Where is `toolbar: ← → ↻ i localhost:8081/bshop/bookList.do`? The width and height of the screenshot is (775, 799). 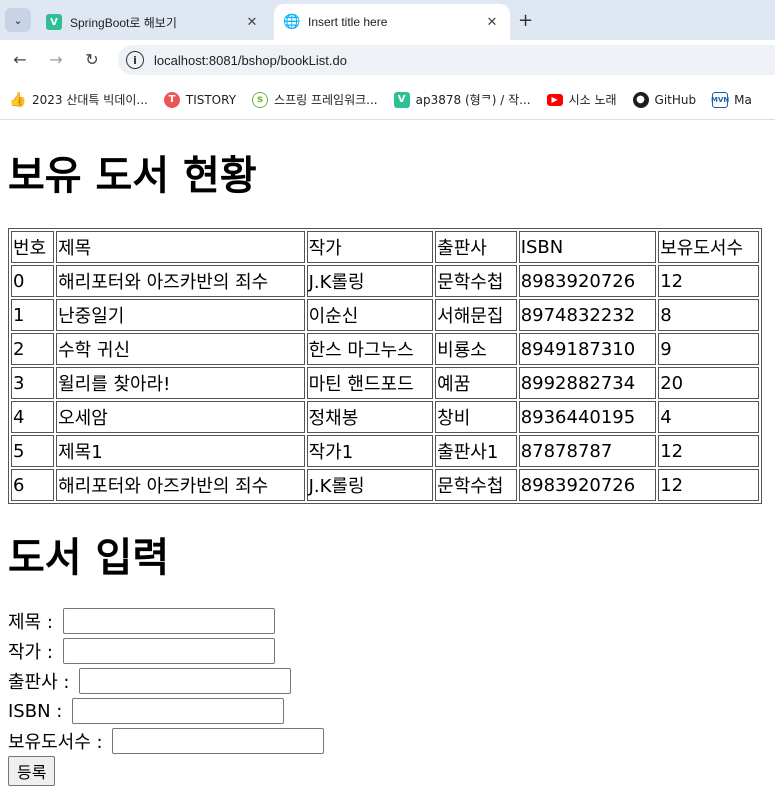 toolbar: ← → ↻ i localhost:8081/bshop/bookList.do is located at coordinates (387, 60).